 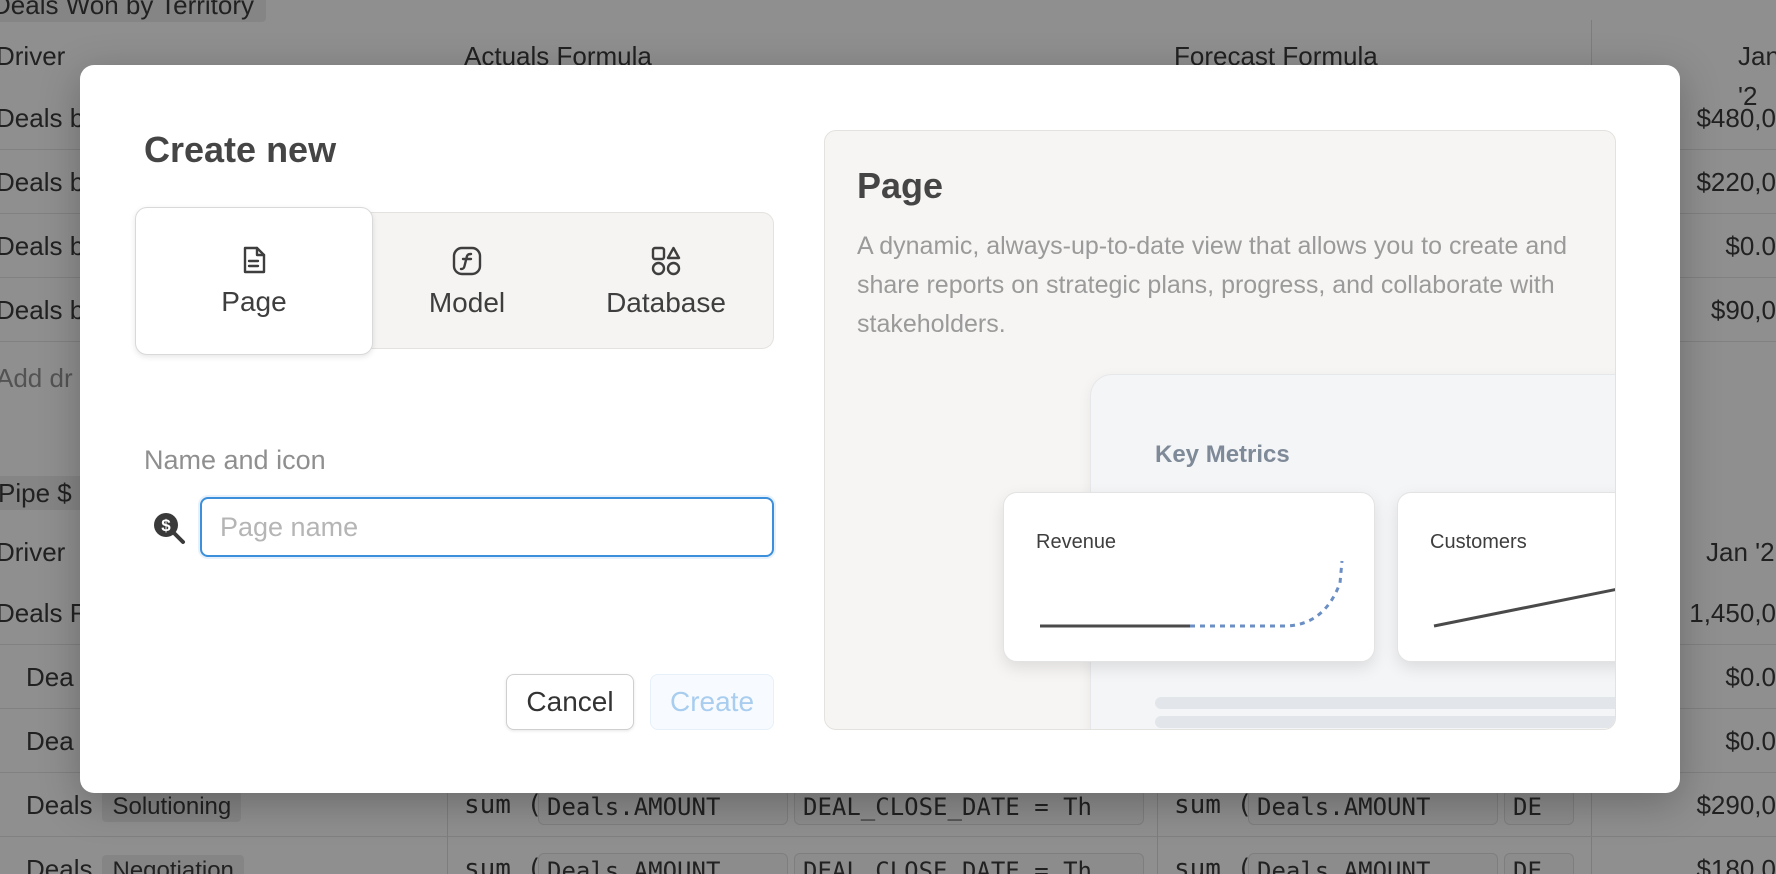 I want to click on option-database: Database, so click(x=666, y=281).